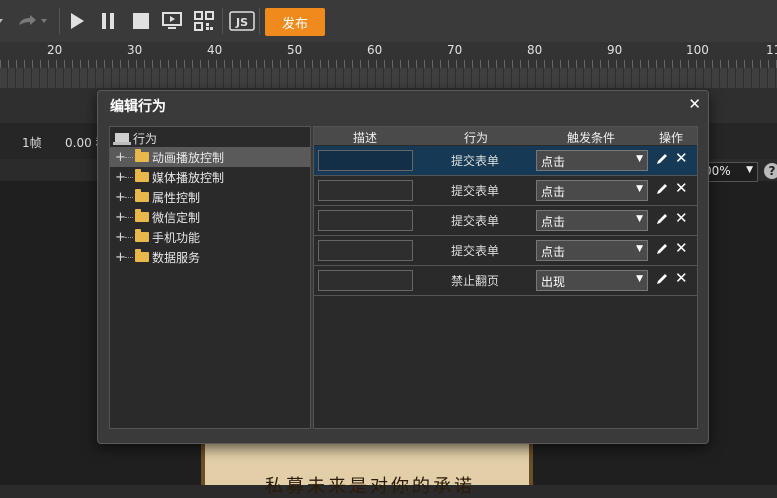 The height and width of the screenshot is (498, 777). I want to click on tree-item-label: 动画播放控制, so click(188, 157).